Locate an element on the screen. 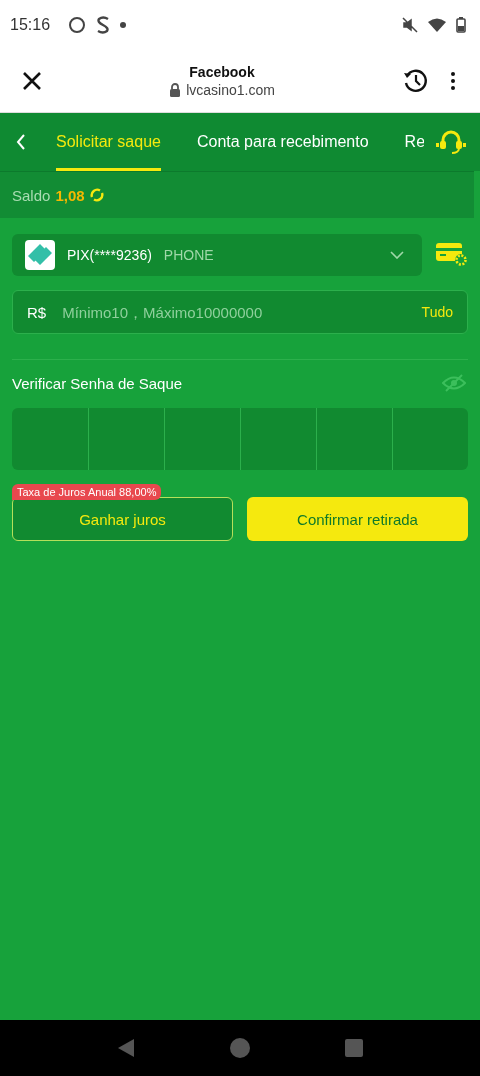 This screenshot has height=1076, width=480. all-button: Tudo is located at coordinates (437, 312).